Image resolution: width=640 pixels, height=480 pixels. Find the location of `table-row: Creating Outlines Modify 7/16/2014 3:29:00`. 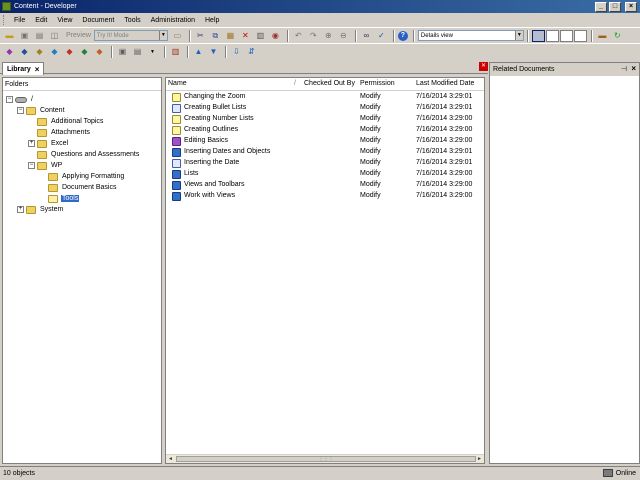

table-row: Creating Outlines Modify 7/16/2014 3:29:00 is located at coordinates (325, 130).